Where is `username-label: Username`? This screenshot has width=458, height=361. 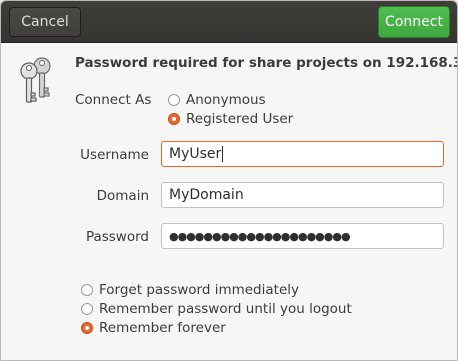
username-label: Username is located at coordinates (114, 155).